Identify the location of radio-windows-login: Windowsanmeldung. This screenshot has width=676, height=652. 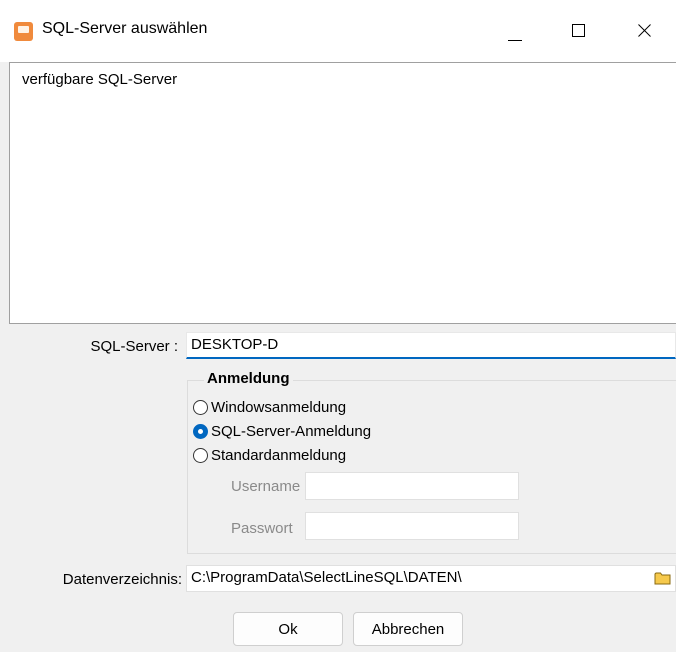
(269, 407).